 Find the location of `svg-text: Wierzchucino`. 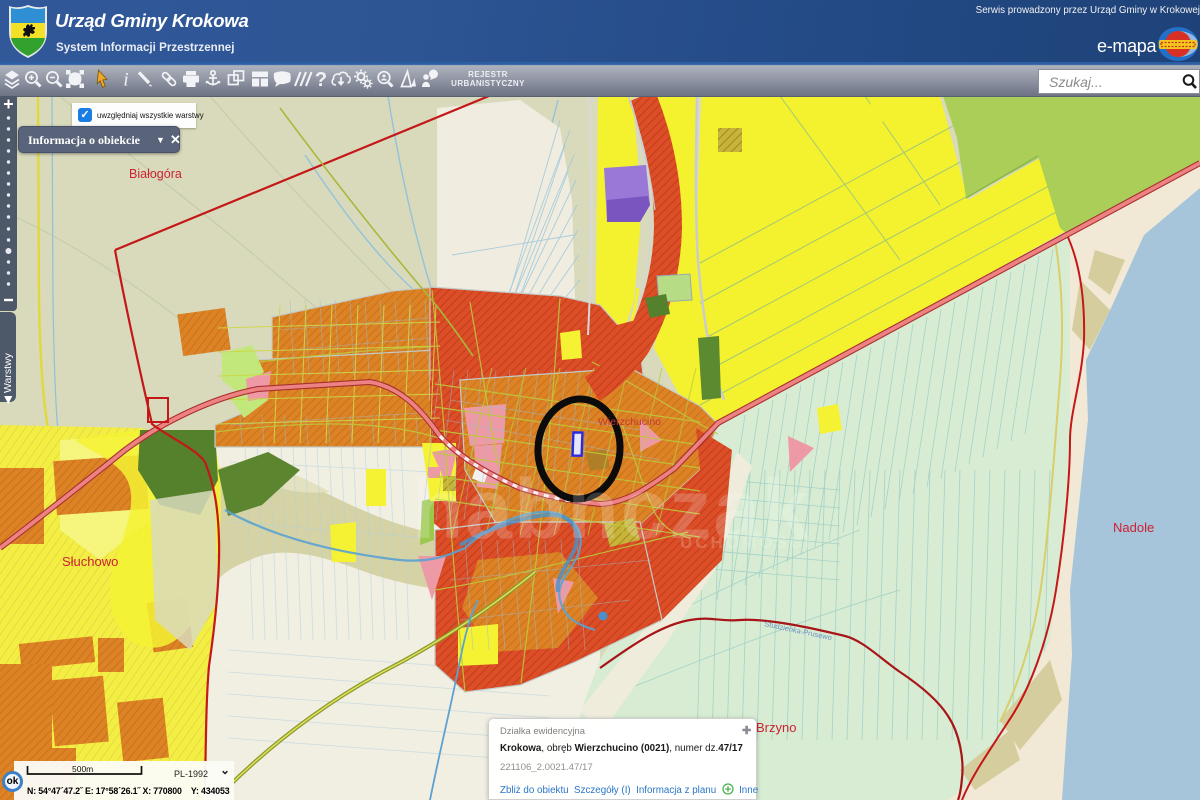

svg-text: Wierzchucino is located at coordinates (629, 422).